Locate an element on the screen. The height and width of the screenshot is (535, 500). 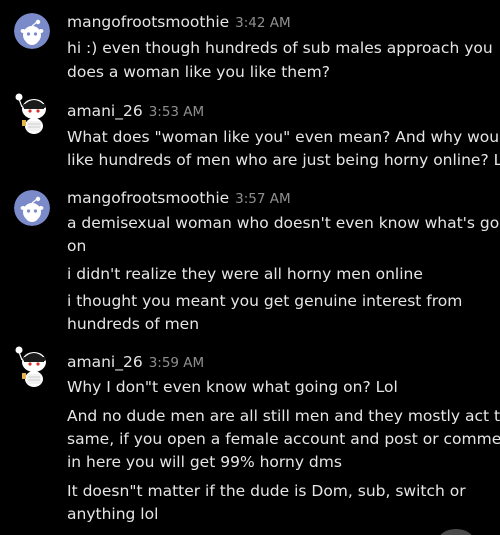
message-header: amani_26 3:59 AM is located at coordinates (135, 362).